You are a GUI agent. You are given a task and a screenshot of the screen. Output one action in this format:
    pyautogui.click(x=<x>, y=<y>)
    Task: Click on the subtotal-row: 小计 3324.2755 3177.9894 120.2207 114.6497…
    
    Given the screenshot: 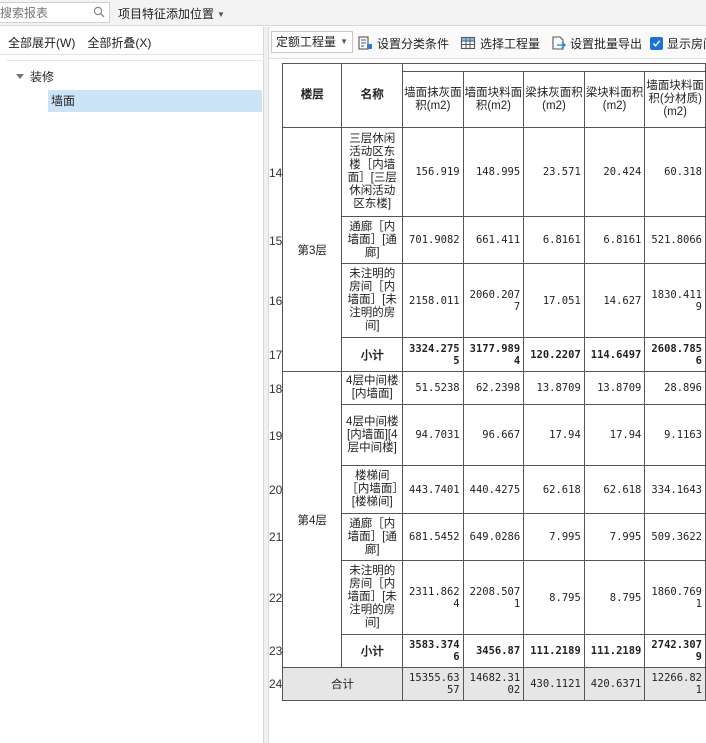 What is the action you would take?
    pyautogui.click(x=494, y=354)
    